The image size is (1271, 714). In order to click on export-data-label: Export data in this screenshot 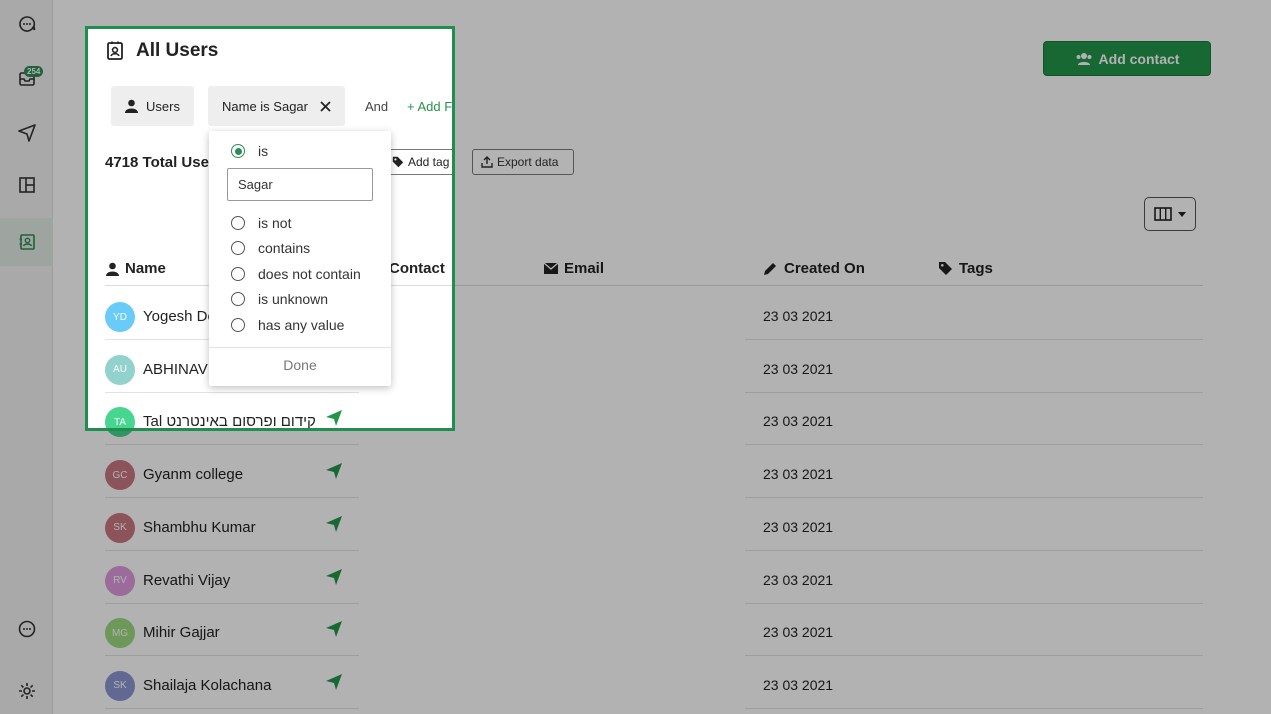, I will do `click(528, 162)`.